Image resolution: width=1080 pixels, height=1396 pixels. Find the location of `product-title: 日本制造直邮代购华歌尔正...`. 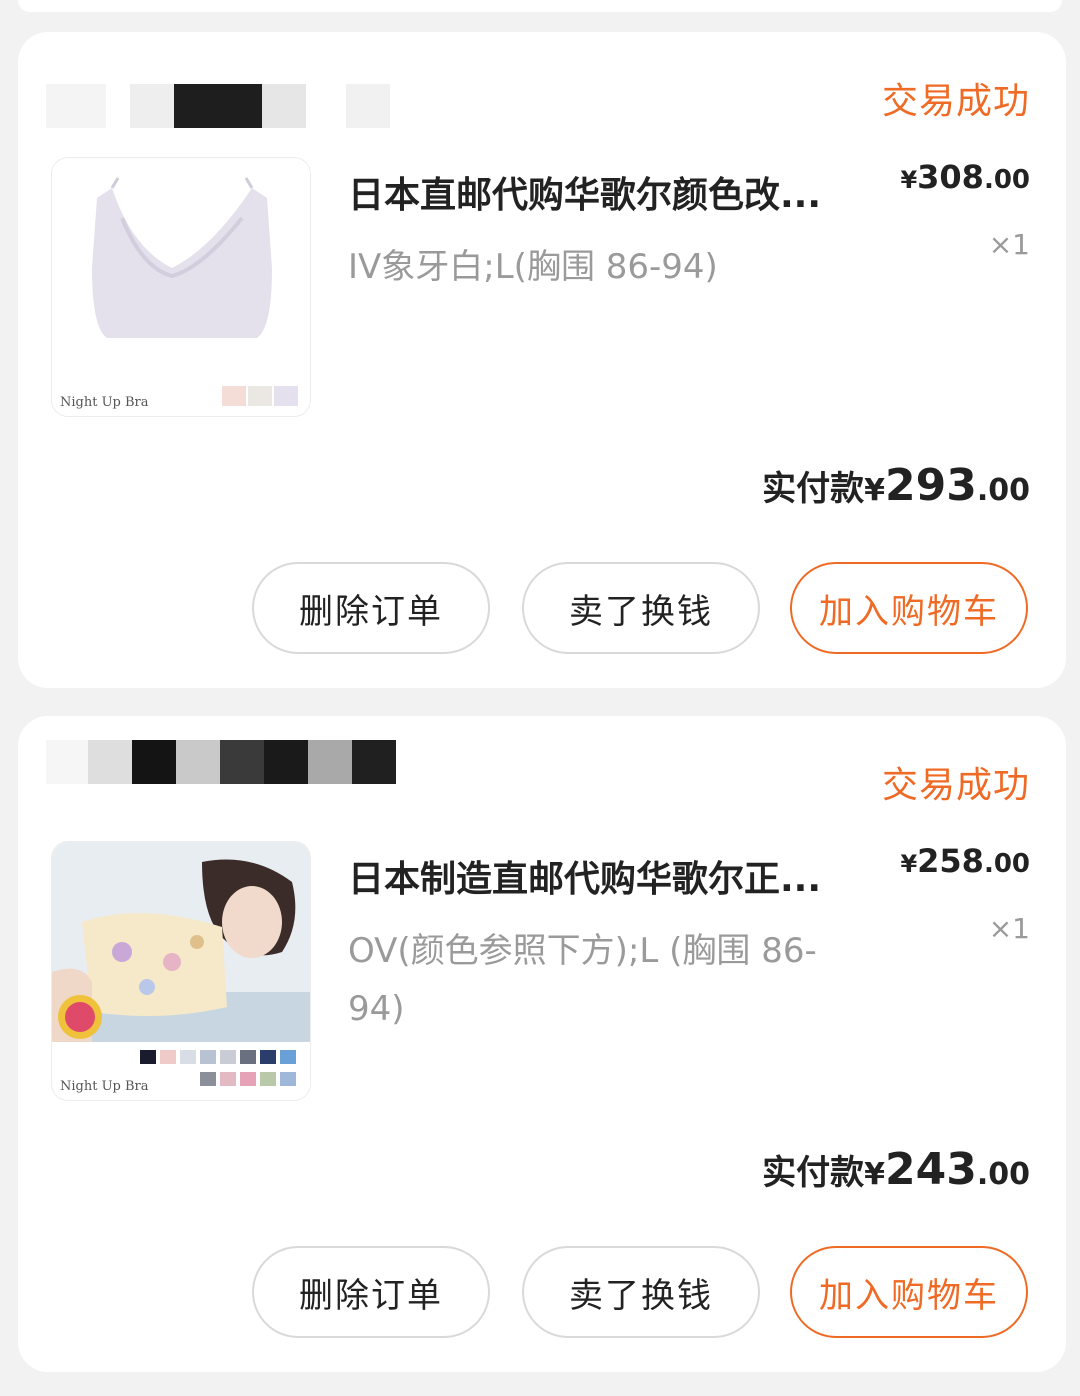

product-title: 日本制造直邮代购华歌尔正... is located at coordinates (618, 876).